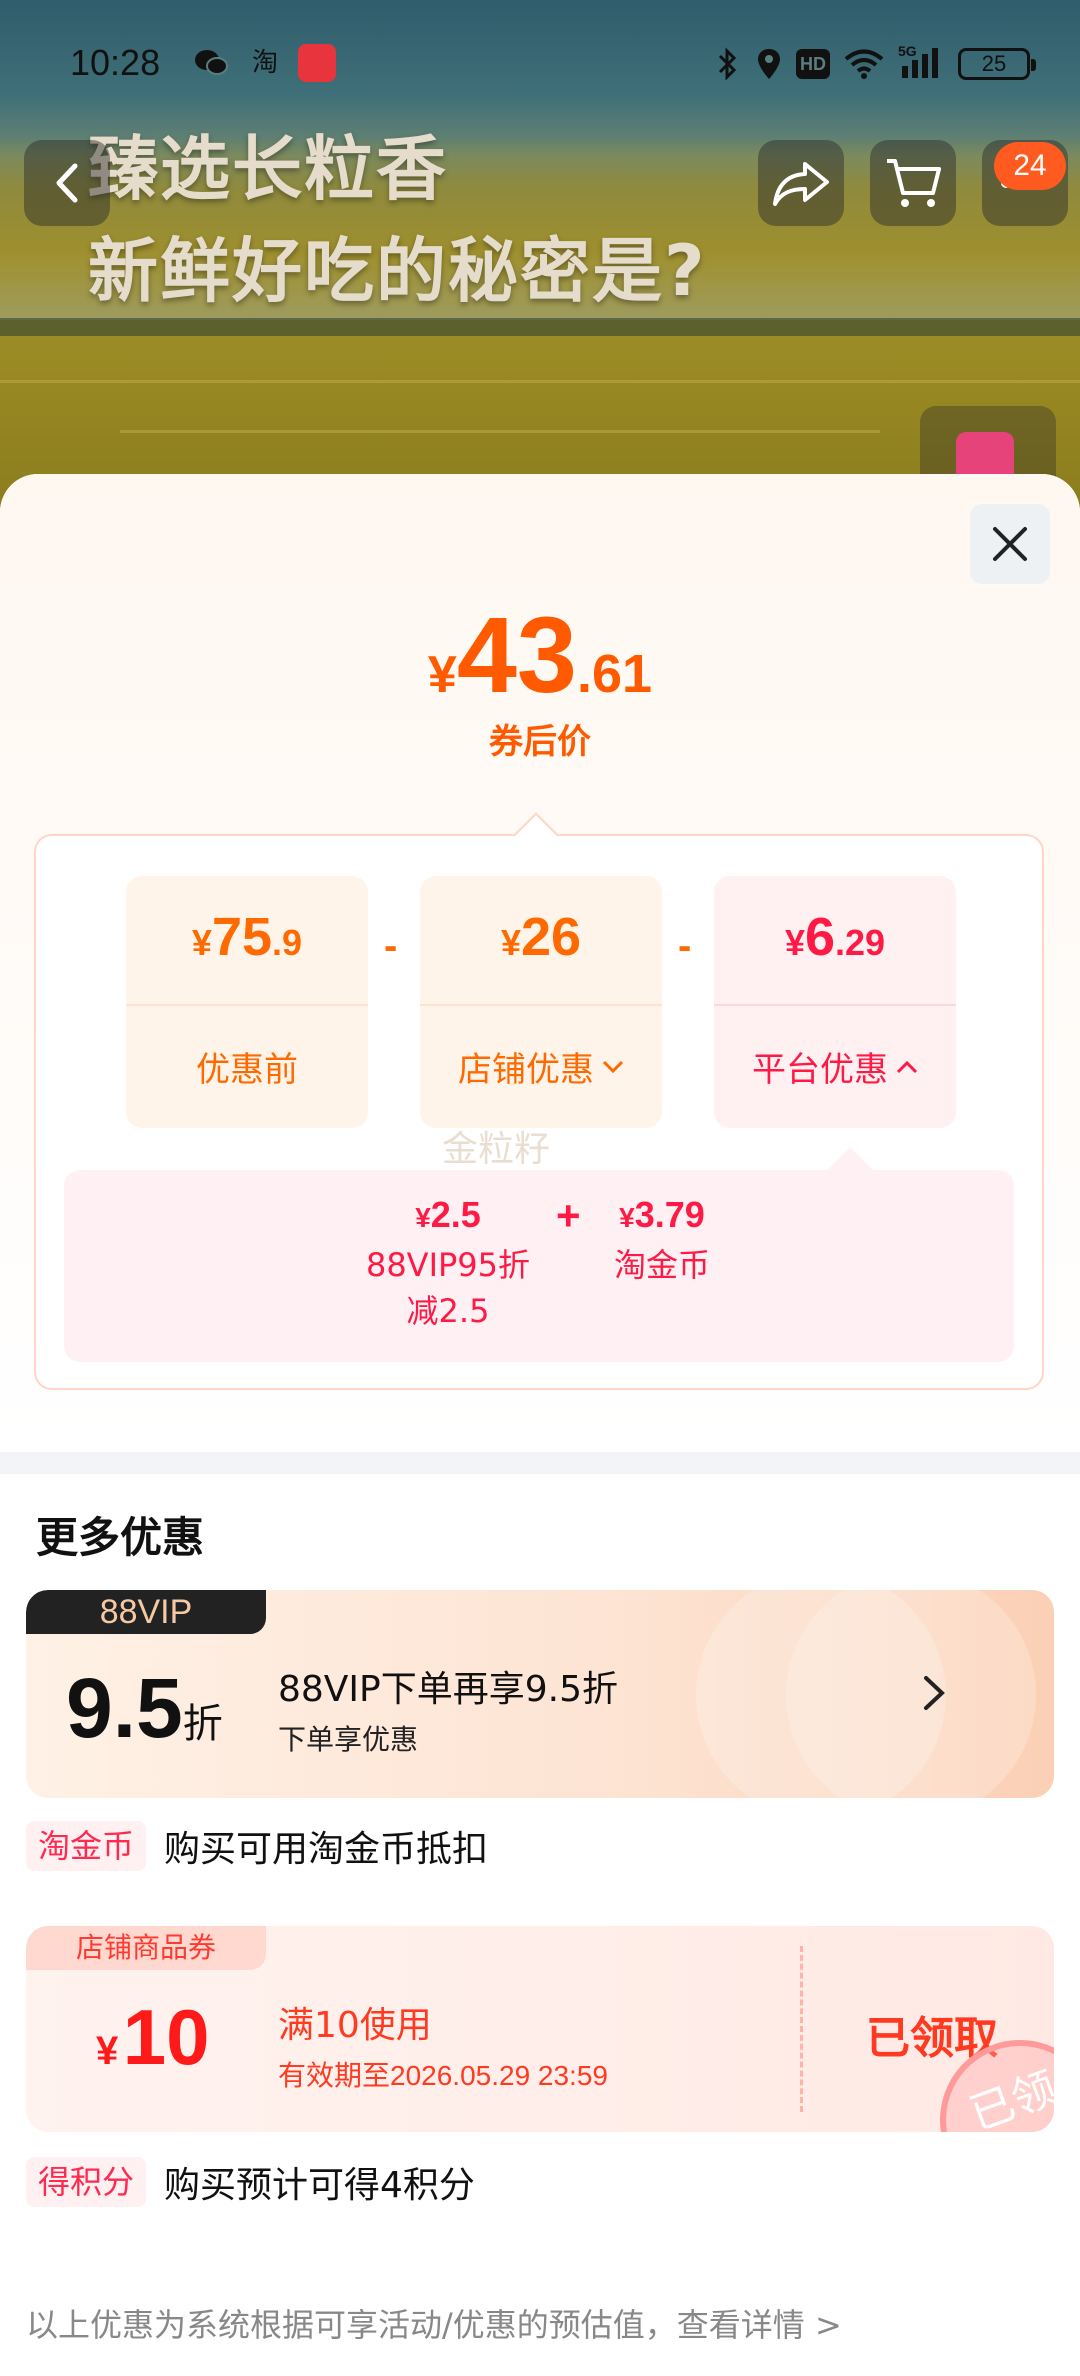 The height and width of the screenshot is (2376, 1080). I want to click on label-text: 店铺优惠, so click(526, 1070).